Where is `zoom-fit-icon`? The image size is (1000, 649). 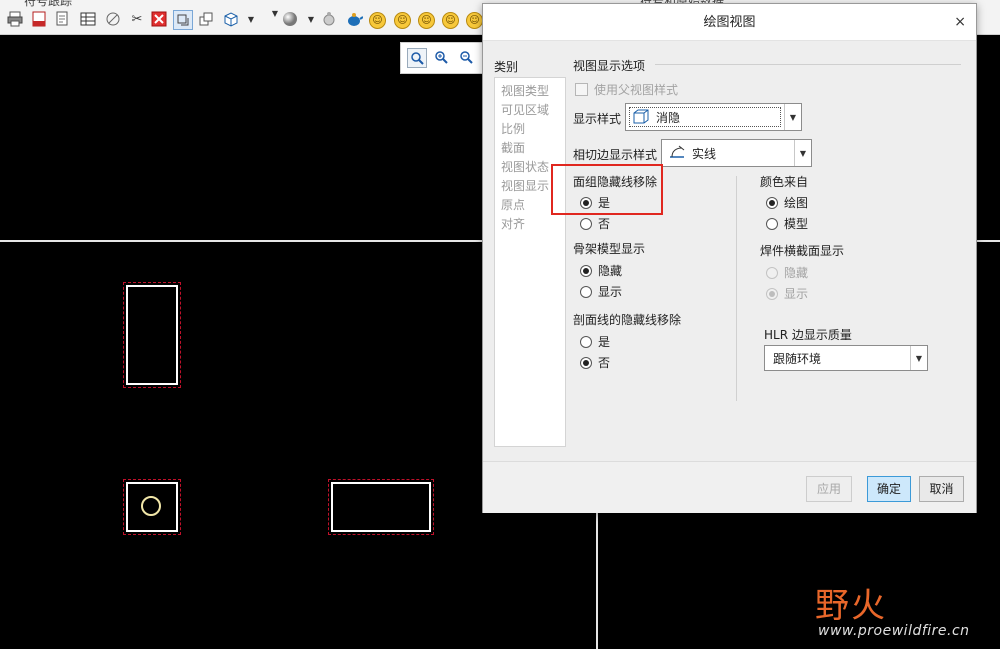 zoom-fit-icon is located at coordinates (417, 58).